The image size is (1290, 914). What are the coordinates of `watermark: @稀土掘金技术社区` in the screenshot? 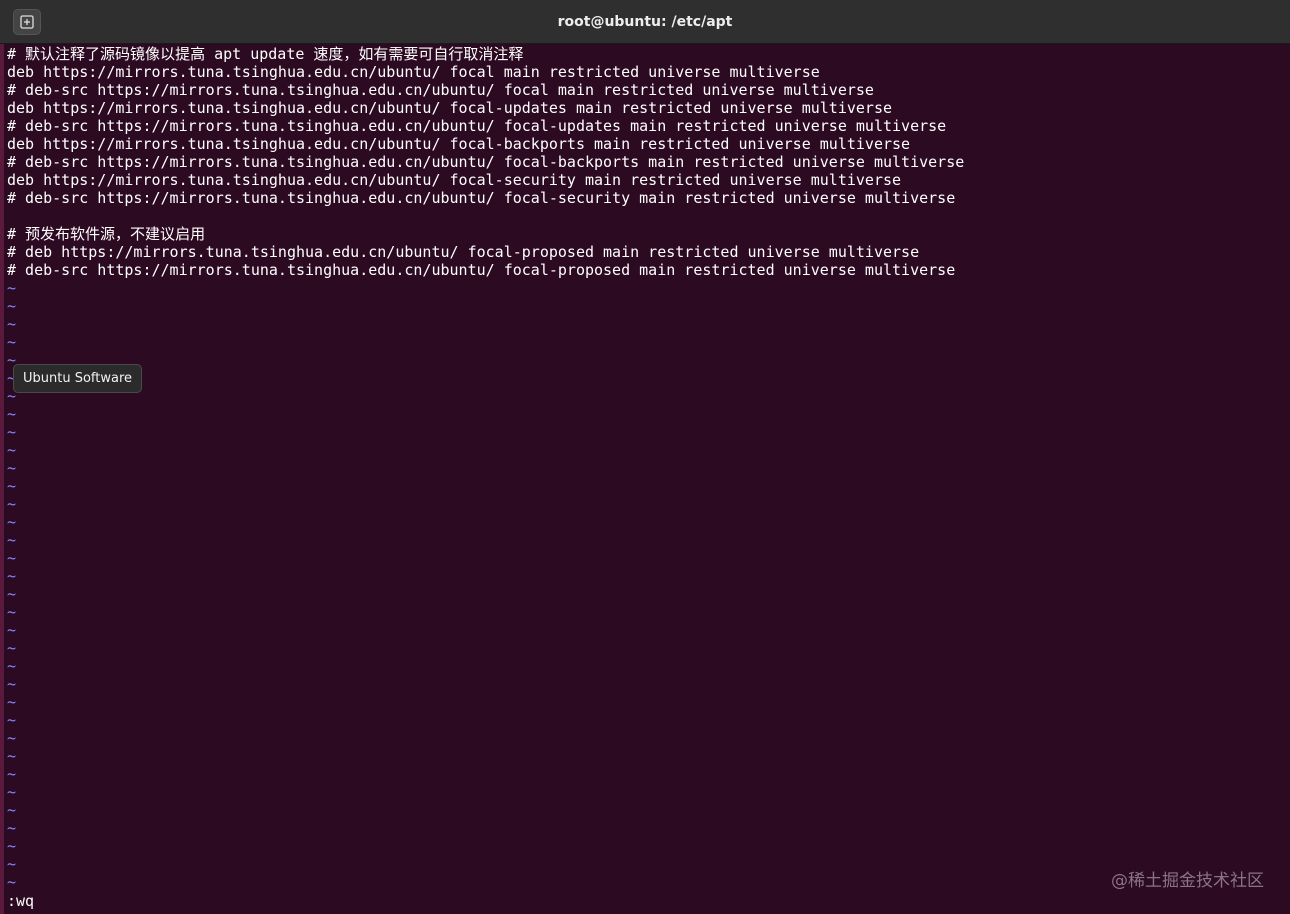 It's located at (1187, 881).